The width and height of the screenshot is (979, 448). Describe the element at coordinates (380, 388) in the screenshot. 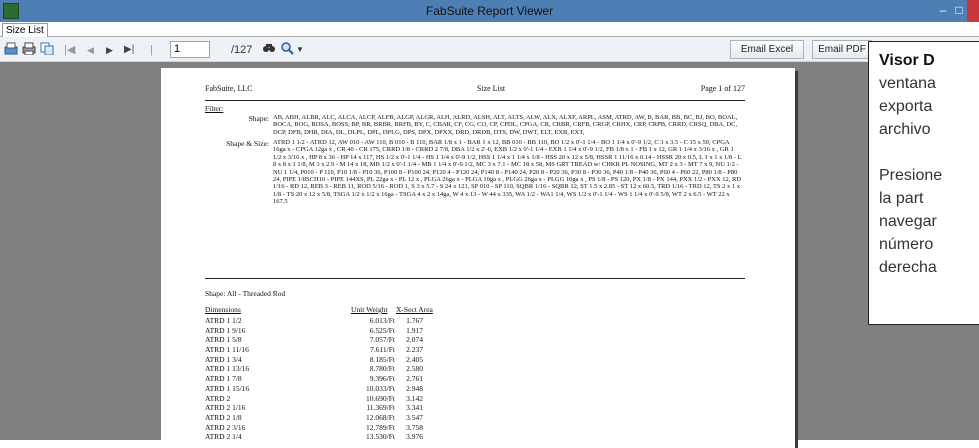

I see `cell-unit-weight: 10.033/Ft` at that location.